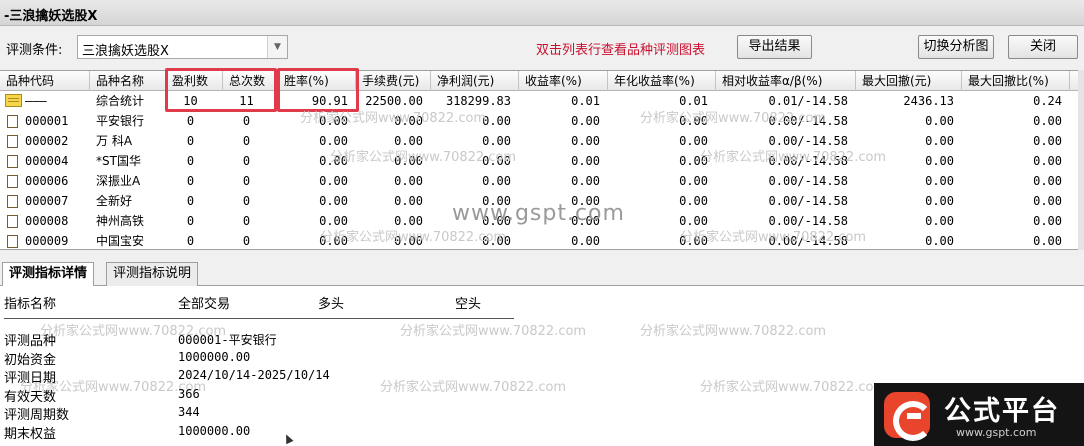 Image resolution: width=1084 pixels, height=446 pixels. Describe the element at coordinates (48, 274) in the screenshot. I see `tab-detail: 评测指标详情` at that location.